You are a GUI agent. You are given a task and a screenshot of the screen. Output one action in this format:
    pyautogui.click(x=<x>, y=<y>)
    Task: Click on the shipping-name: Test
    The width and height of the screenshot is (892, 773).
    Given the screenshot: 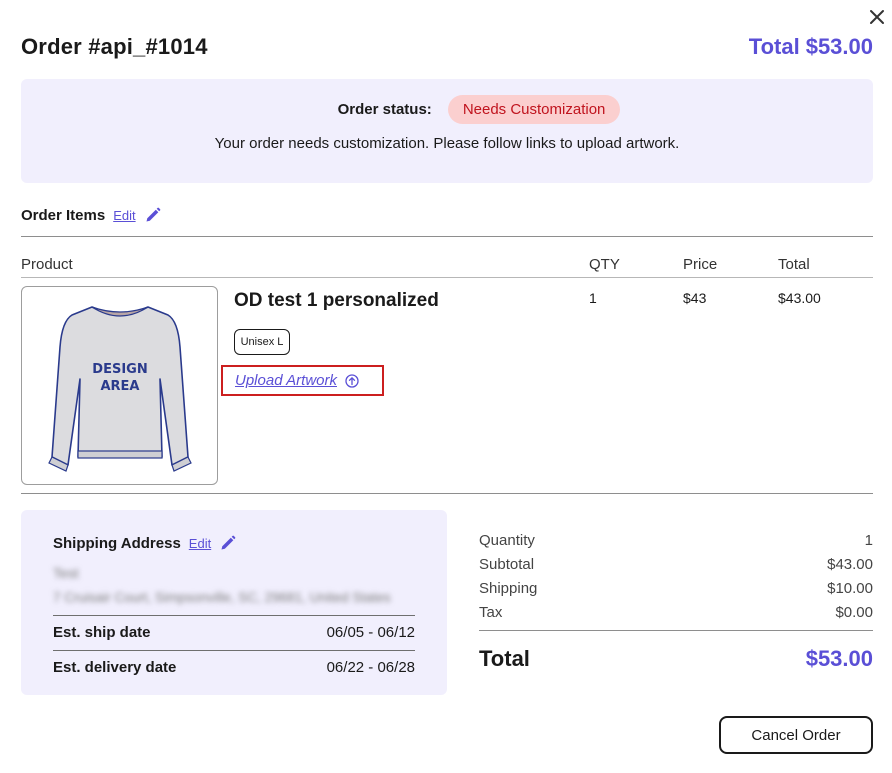 What is the action you would take?
    pyautogui.click(x=66, y=573)
    